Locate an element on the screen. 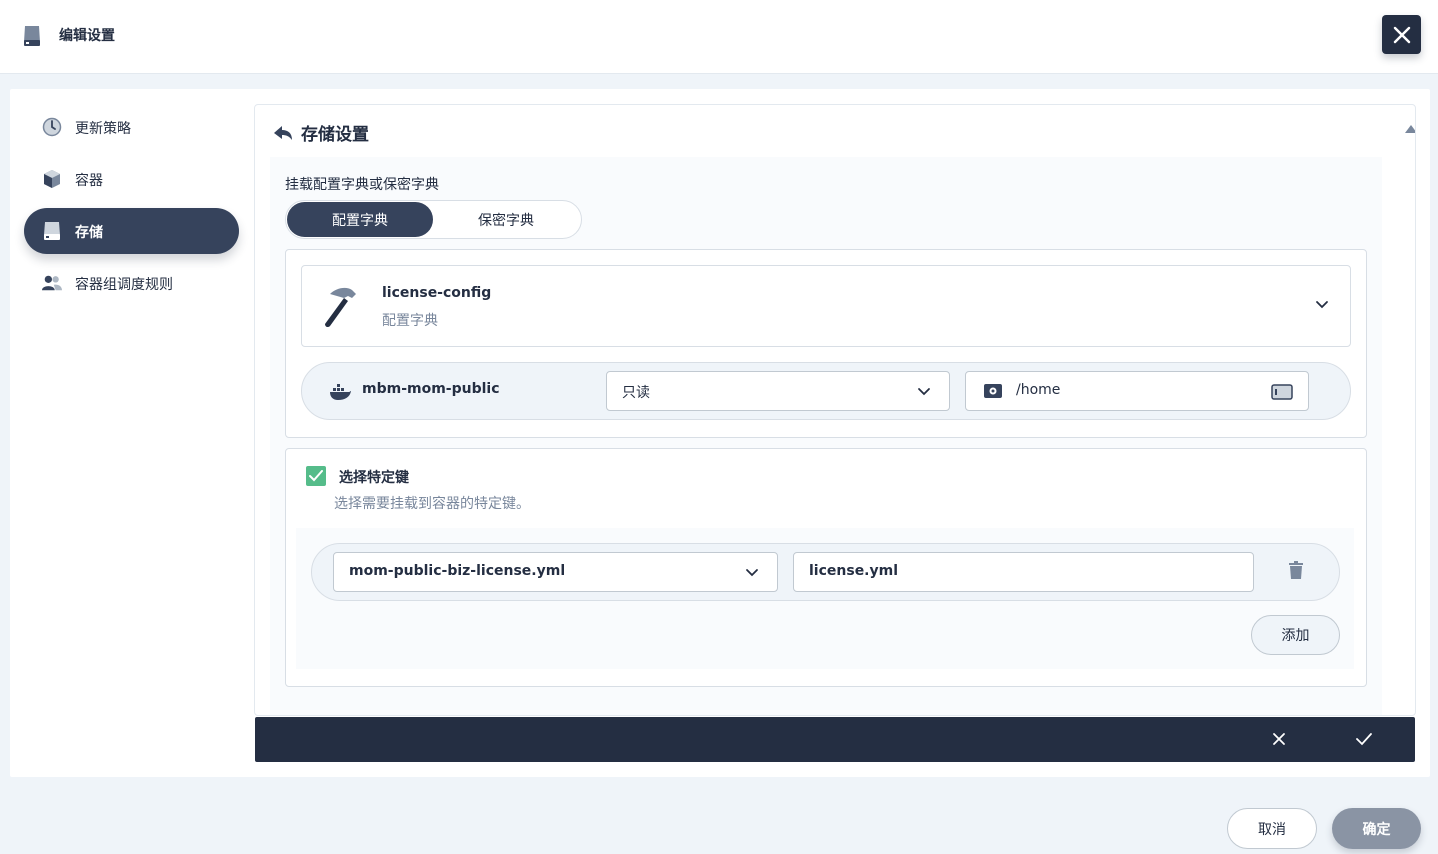 The height and width of the screenshot is (854, 1438). container-icon is located at coordinates (52, 179).